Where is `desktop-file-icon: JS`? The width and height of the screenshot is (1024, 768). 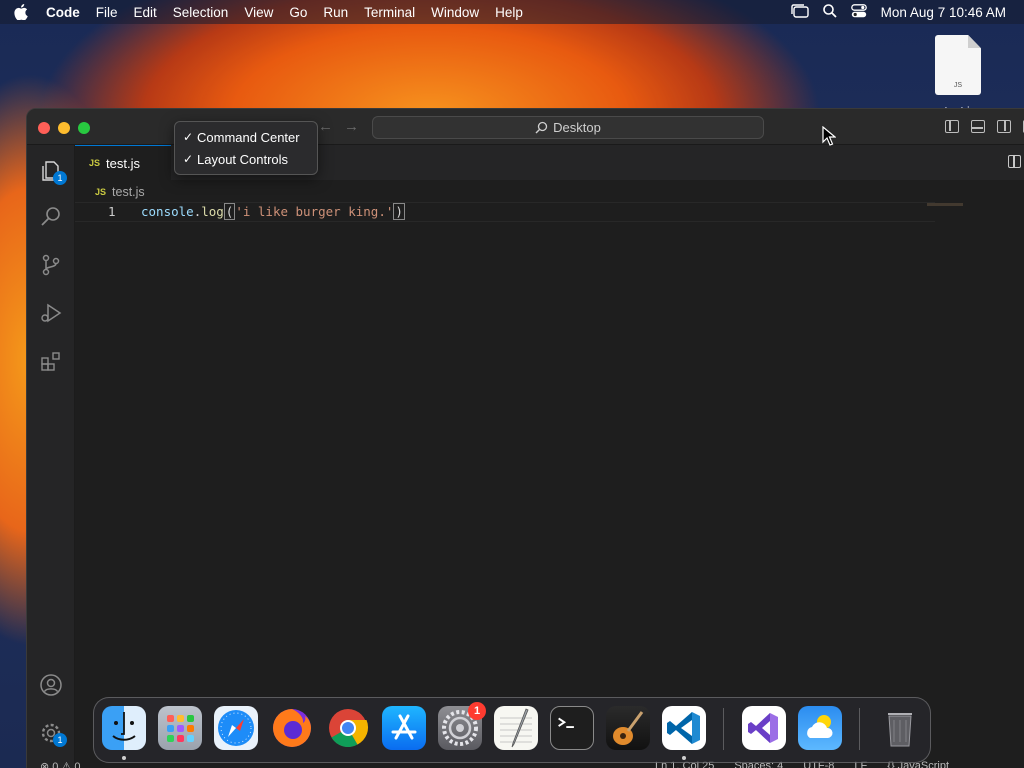
desktop-file-icon: JS is located at coordinates (958, 65).